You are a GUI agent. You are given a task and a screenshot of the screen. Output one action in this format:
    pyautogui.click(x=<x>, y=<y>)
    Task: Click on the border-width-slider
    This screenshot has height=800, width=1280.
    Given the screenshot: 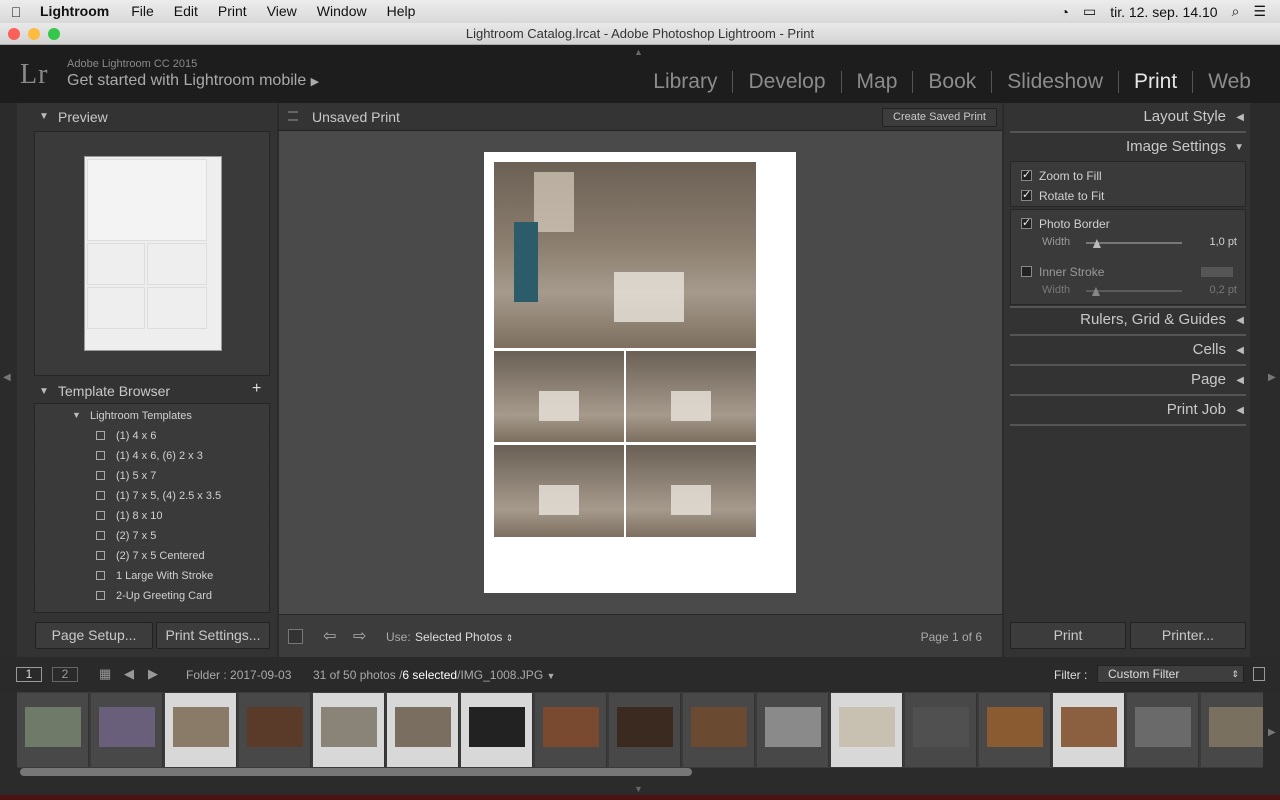 What is the action you would take?
    pyautogui.click(x=1134, y=243)
    